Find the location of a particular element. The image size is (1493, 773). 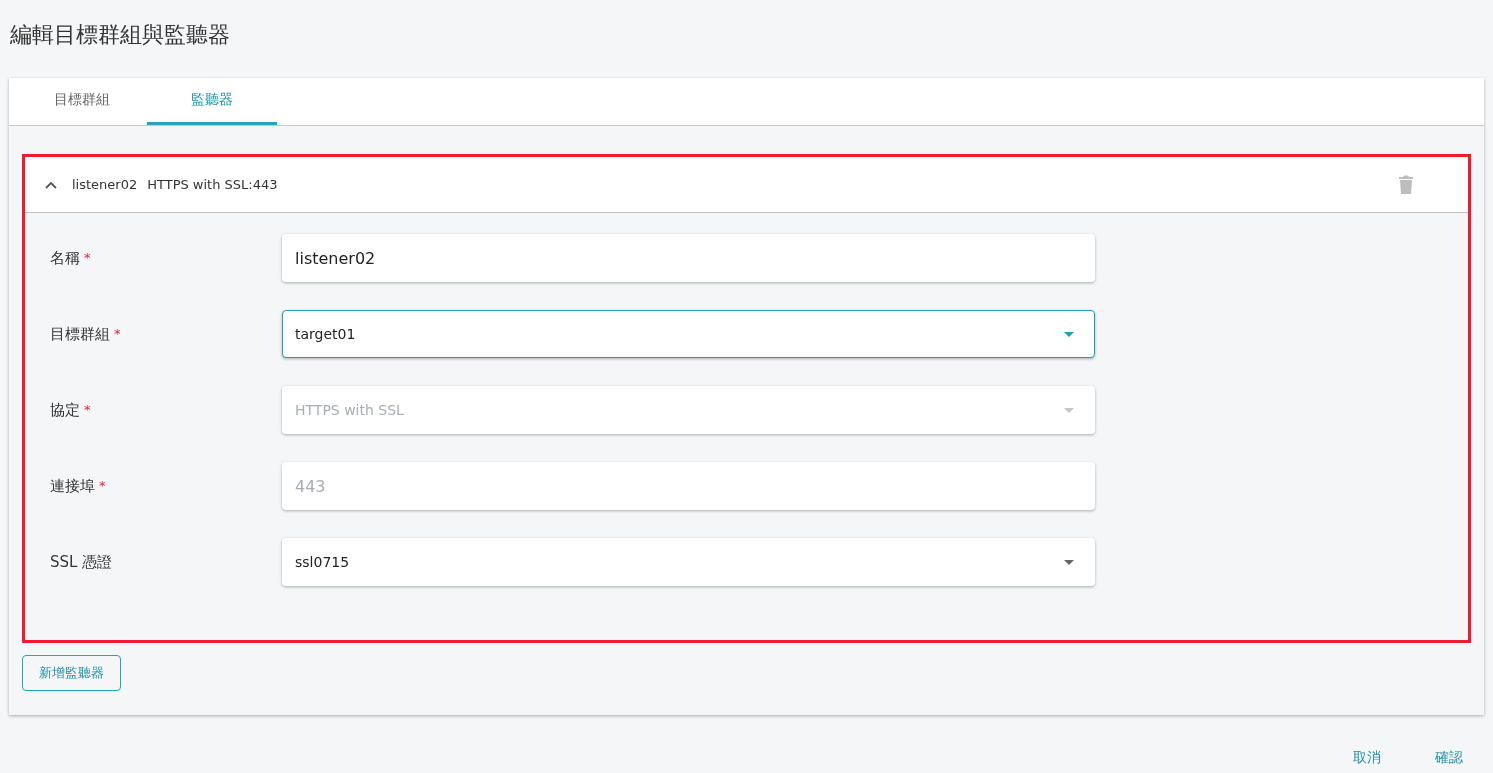

field-label: 連接埠 is located at coordinates (72, 486).